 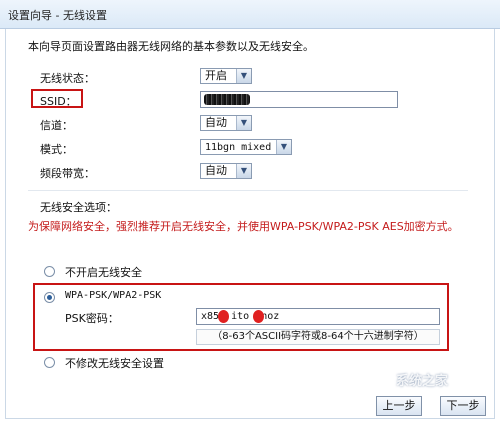 I want to click on psk-password-input: x85j ito dnoz, so click(x=318, y=316).